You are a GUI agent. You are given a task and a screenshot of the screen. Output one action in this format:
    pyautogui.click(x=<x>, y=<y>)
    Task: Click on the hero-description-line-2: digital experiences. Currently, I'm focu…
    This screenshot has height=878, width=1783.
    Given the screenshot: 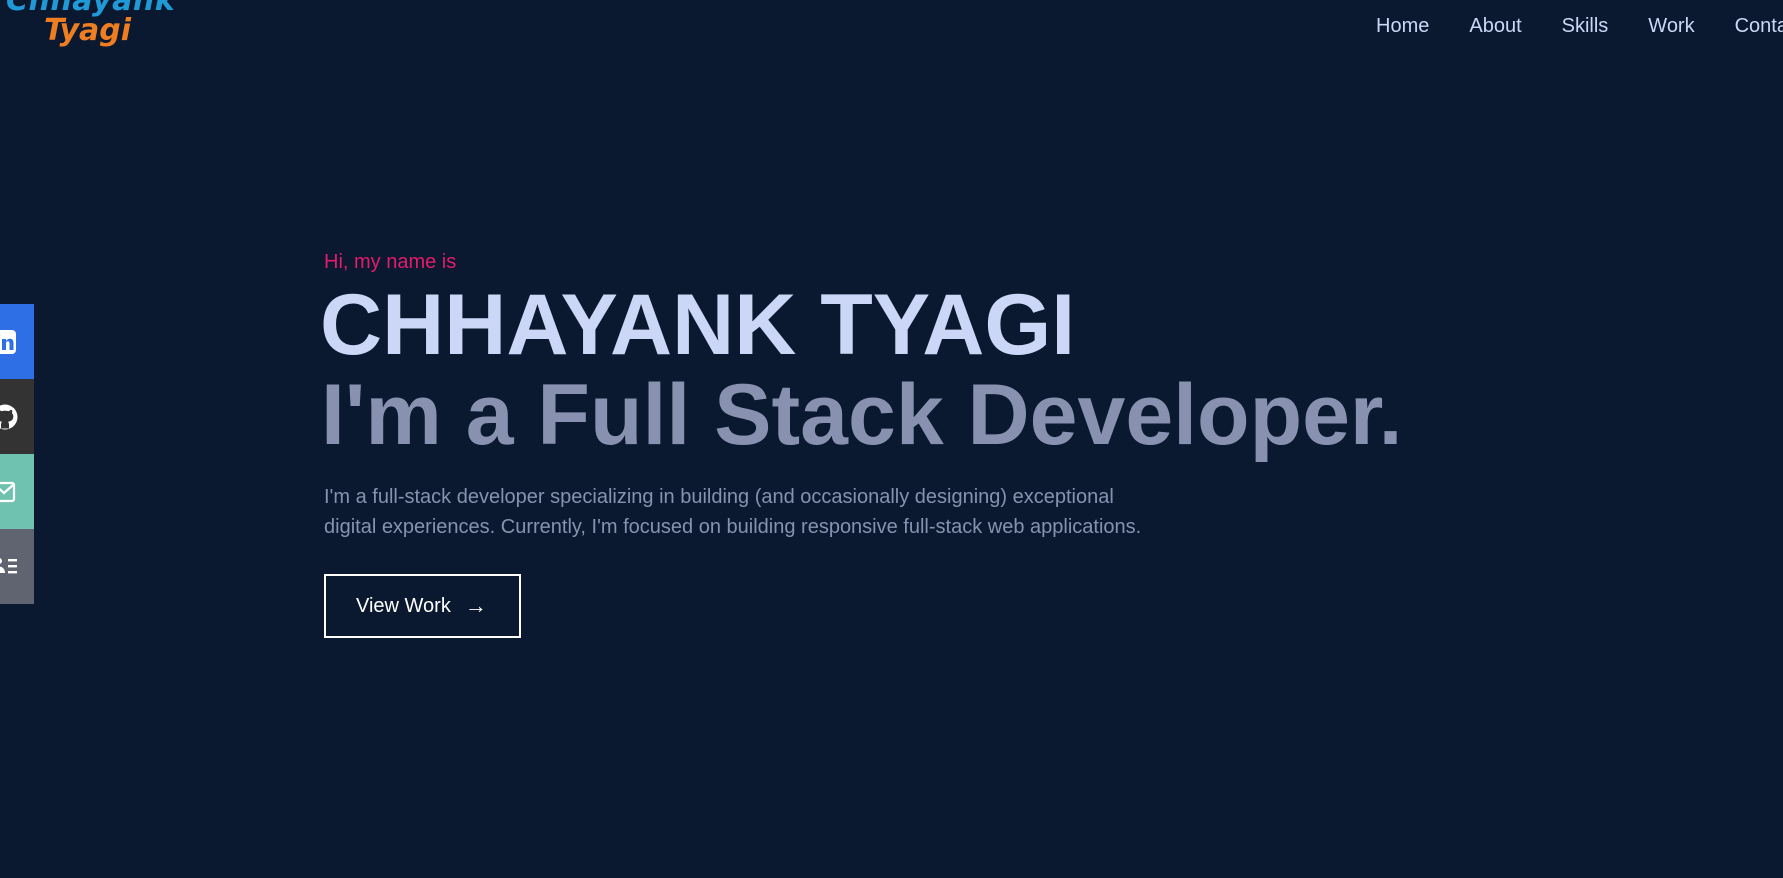 What is the action you would take?
    pyautogui.click(x=733, y=527)
    